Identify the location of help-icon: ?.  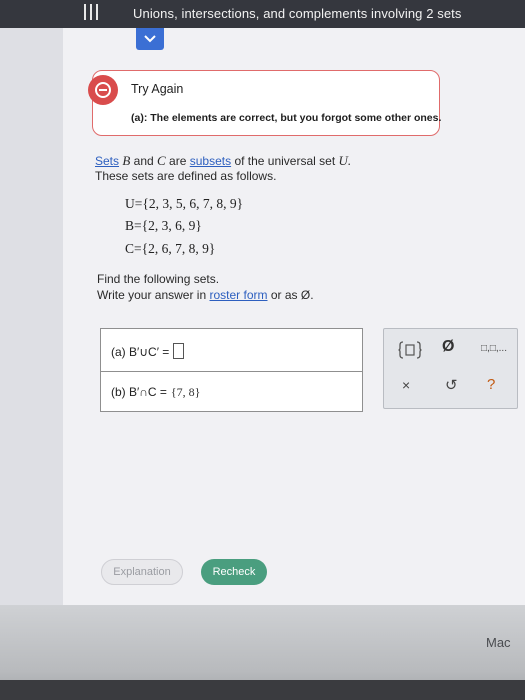
(491, 384).